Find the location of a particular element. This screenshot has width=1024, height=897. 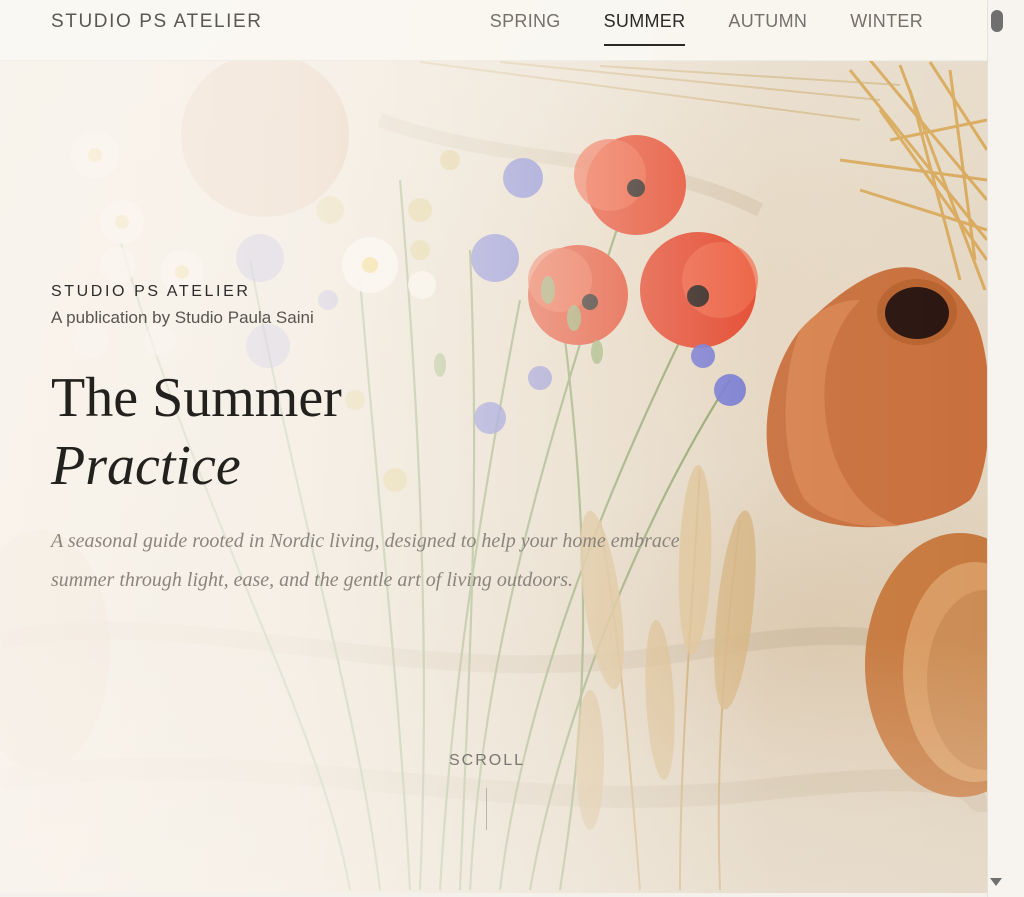

nav-item-autumn: AUTUMN is located at coordinates (767, 23).